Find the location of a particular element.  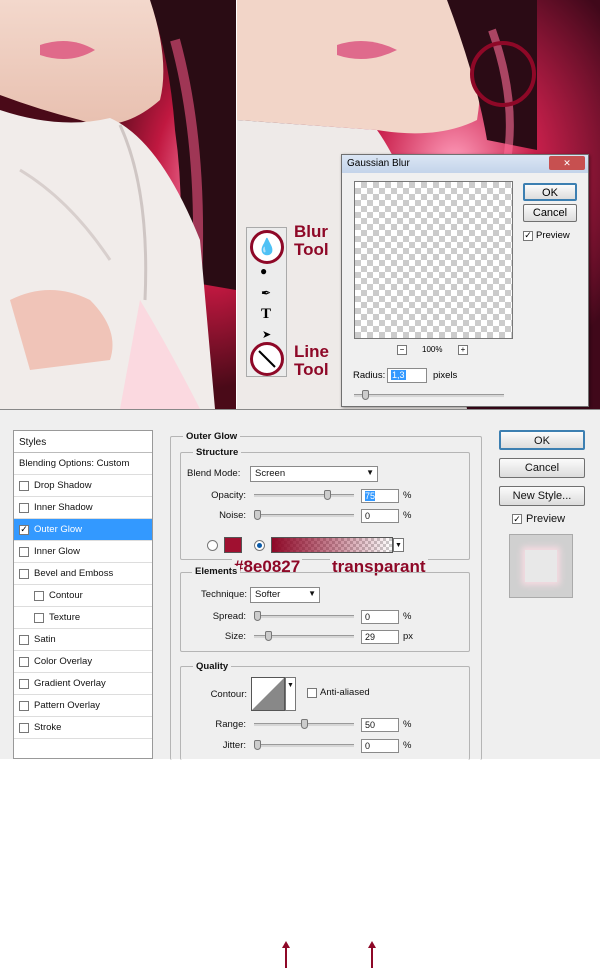

glow-gradient-fill is located at coordinates (332, 545).